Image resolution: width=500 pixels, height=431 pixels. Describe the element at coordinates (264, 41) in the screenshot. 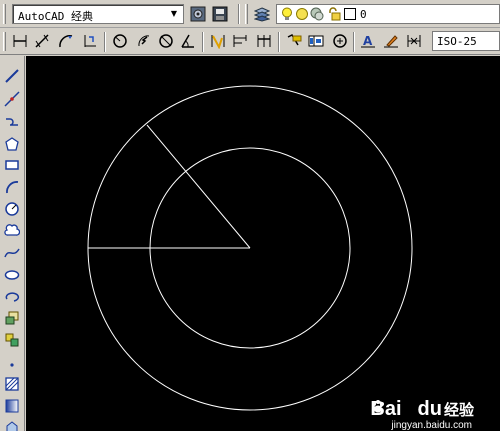

I see `dim-continue-icon` at that location.